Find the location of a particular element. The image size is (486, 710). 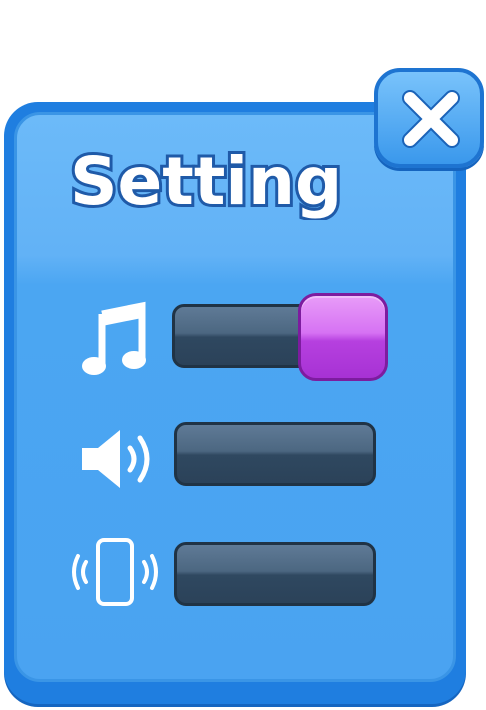

close-button is located at coordinates (429, 118).